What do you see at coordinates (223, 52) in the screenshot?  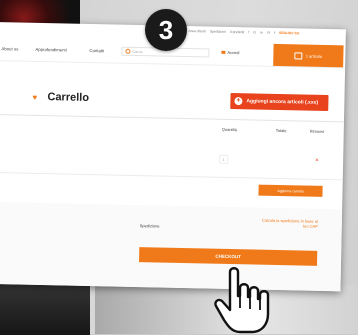 I see `user-icon` at bounding box center [223, 52].